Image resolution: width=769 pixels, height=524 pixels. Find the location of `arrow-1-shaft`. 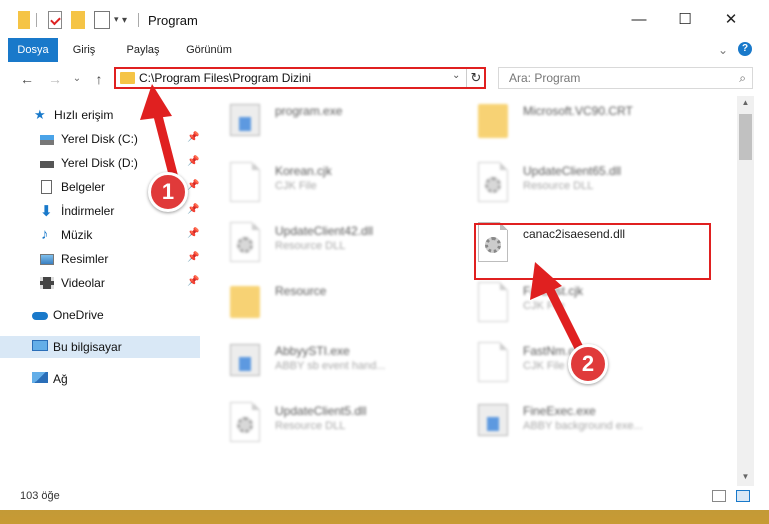

arrow-1-shaft is located at coordinates (165, 145).